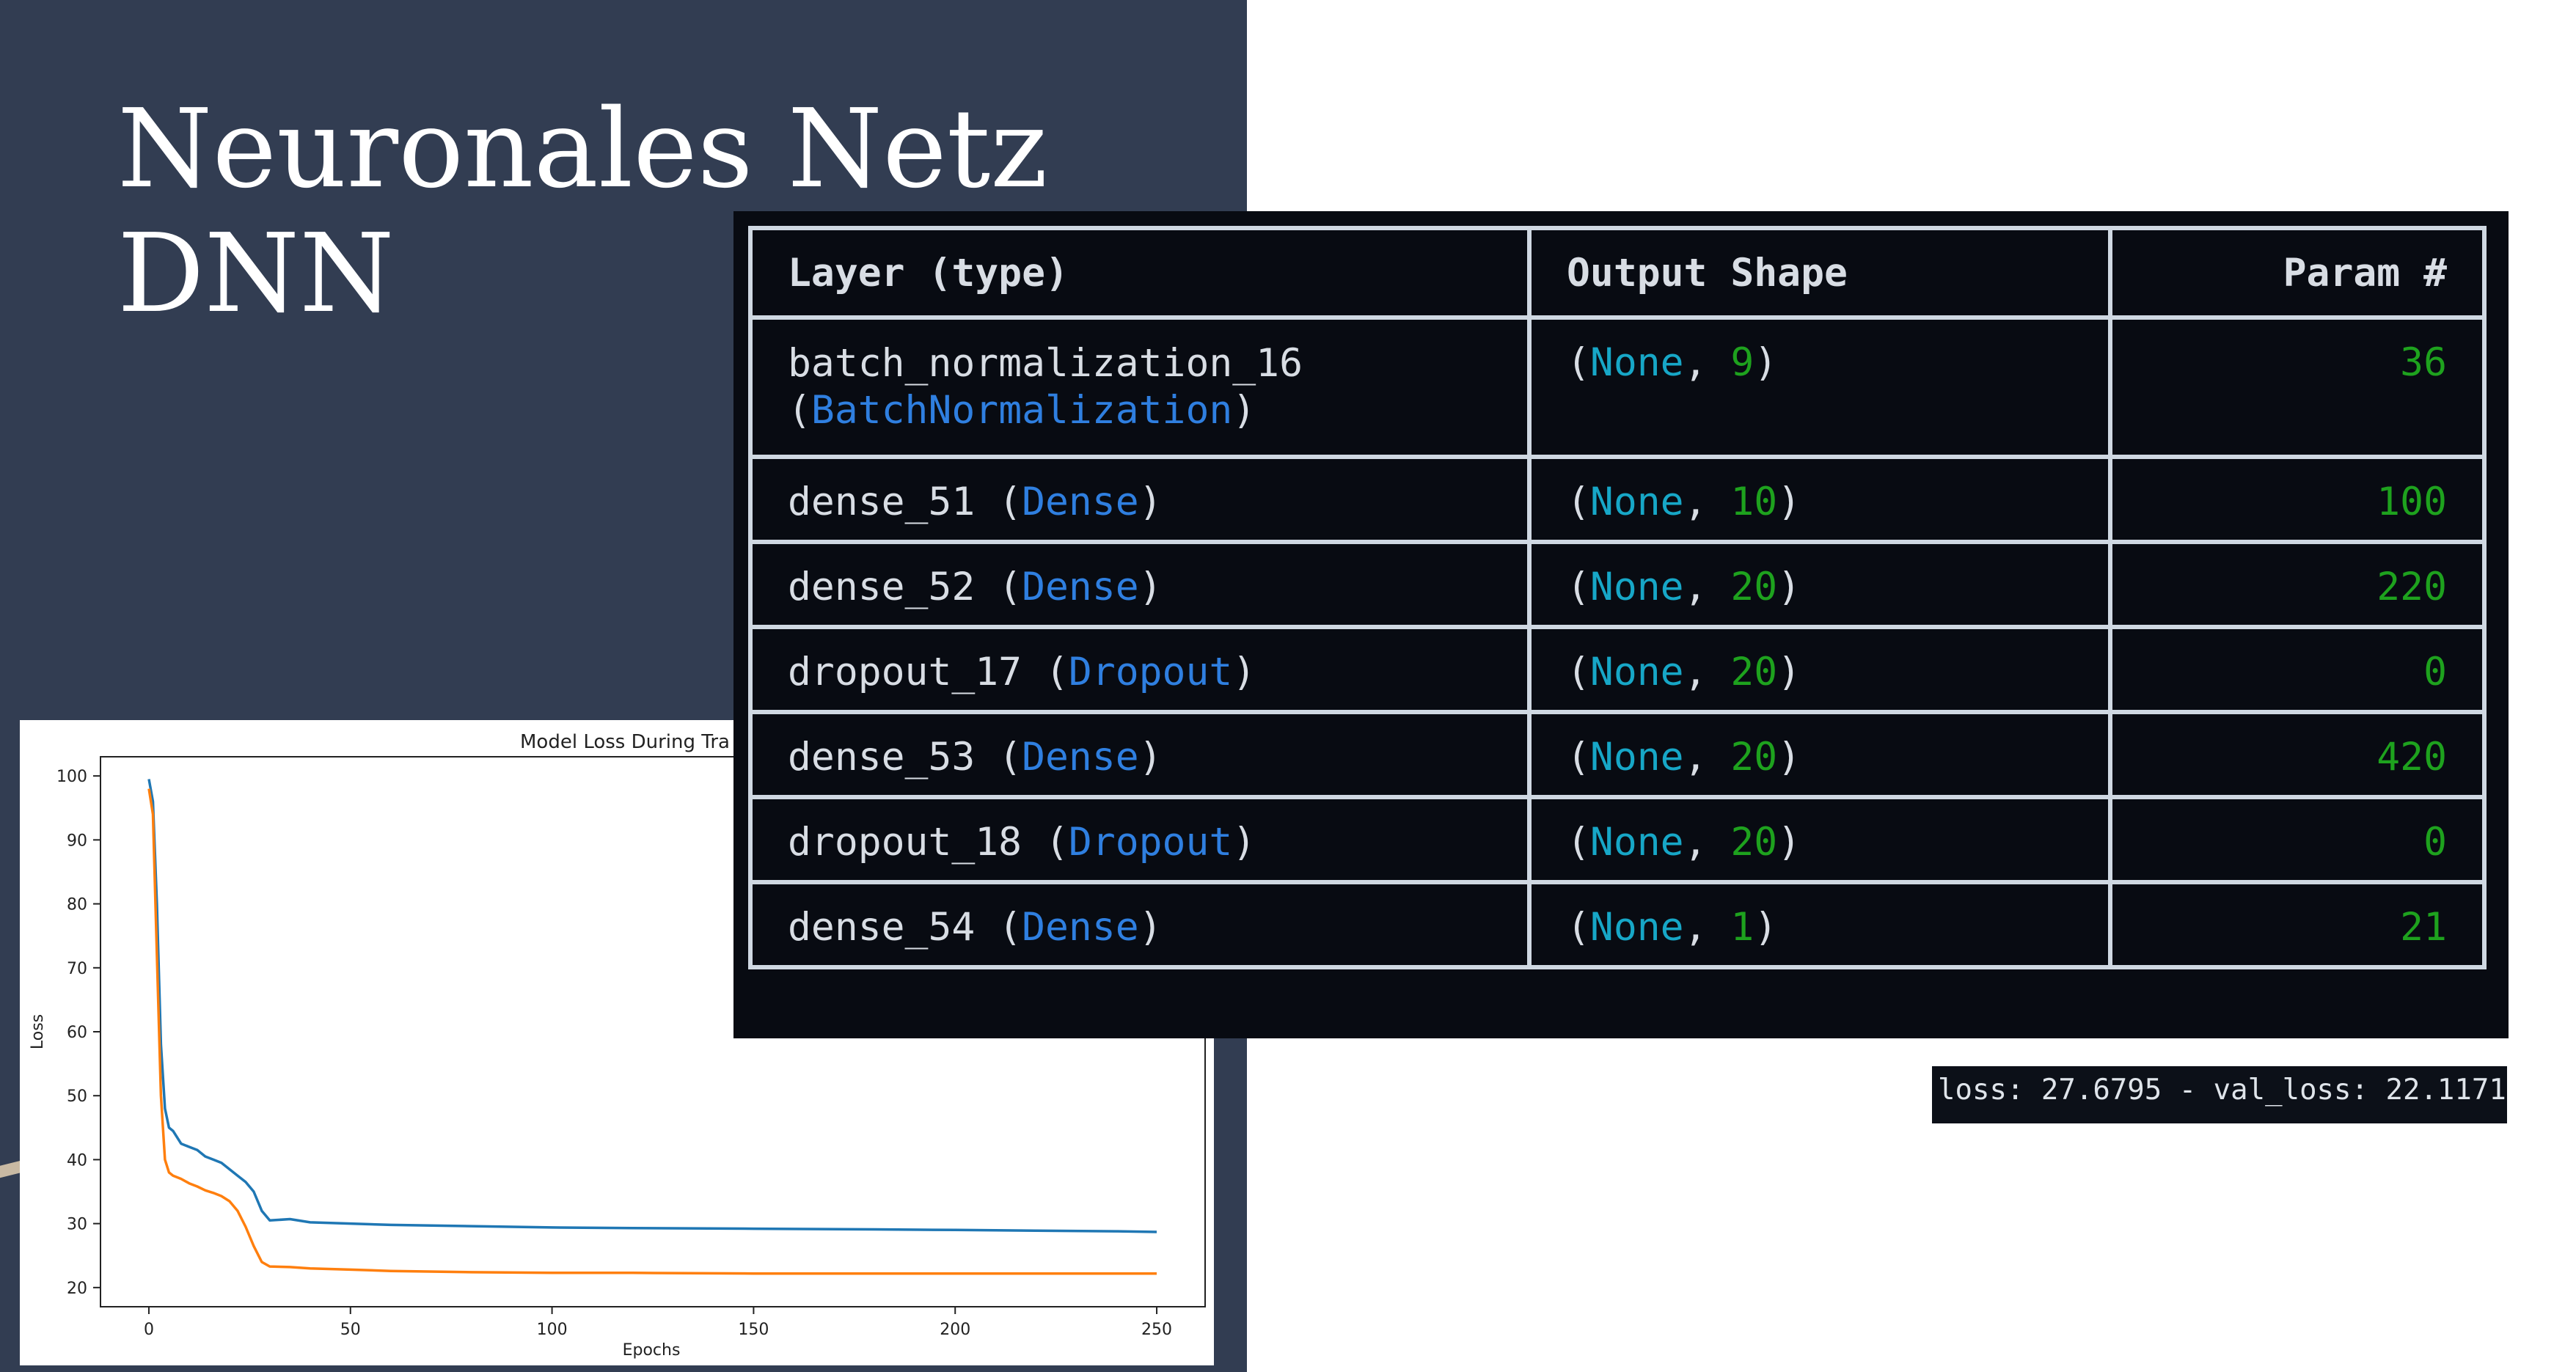 The image size is (2576, 1372). I want to click on training-loss-text: loss: 27.6795 - val_loss: 22.1171, so click(2222, 1090).